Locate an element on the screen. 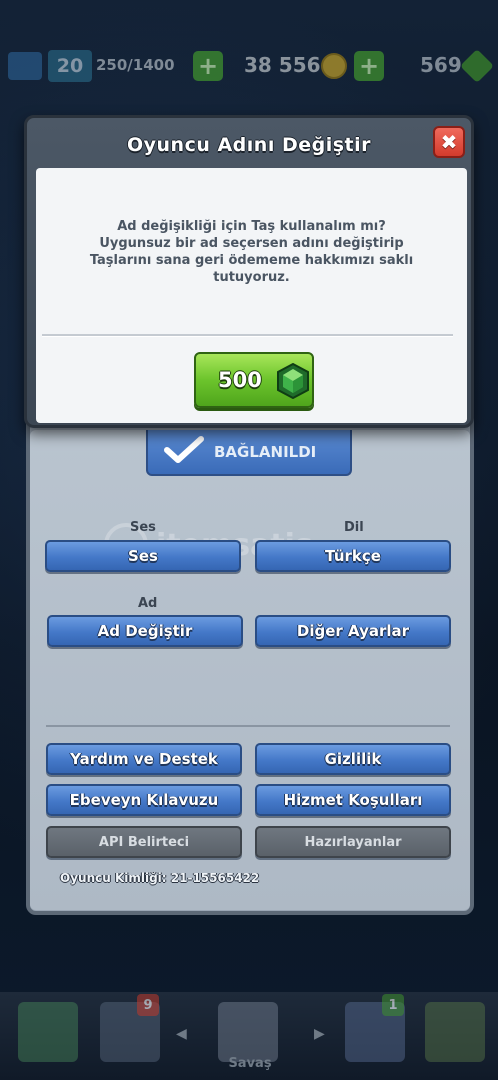 Image resolution: width=498 pixels, height=1080 pixels. nav-left-arrow-icon: ◀ is located at coordinates (181, 1034).